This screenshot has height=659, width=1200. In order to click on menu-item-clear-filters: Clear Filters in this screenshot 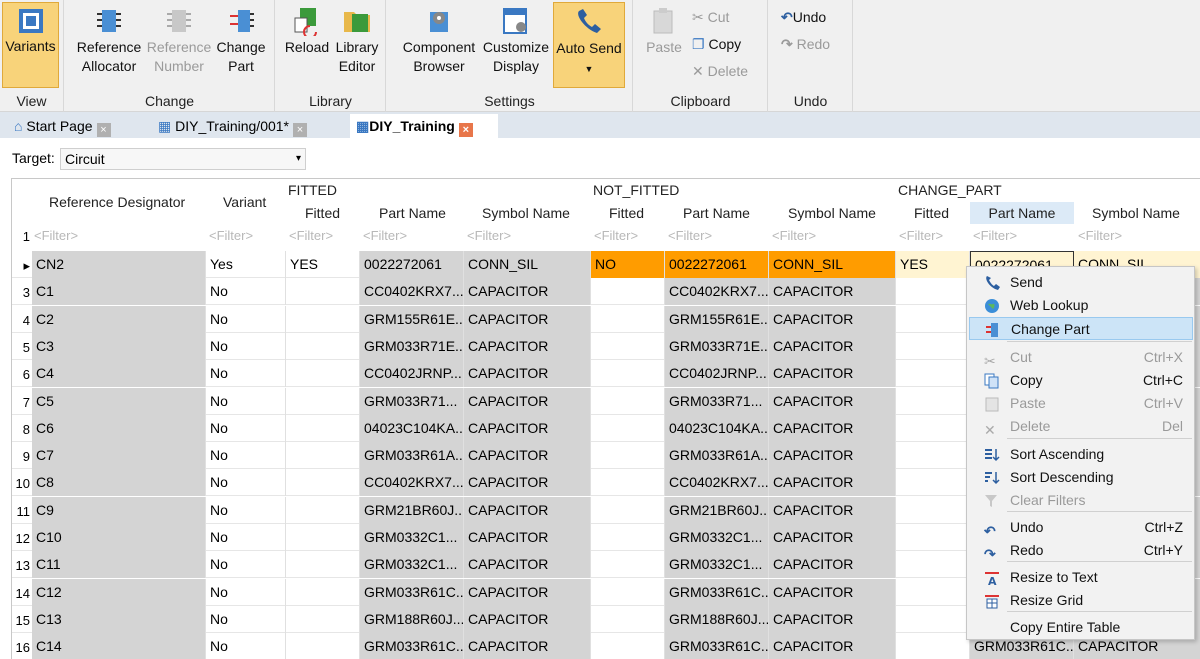, I will do `click(1081, 500)`.